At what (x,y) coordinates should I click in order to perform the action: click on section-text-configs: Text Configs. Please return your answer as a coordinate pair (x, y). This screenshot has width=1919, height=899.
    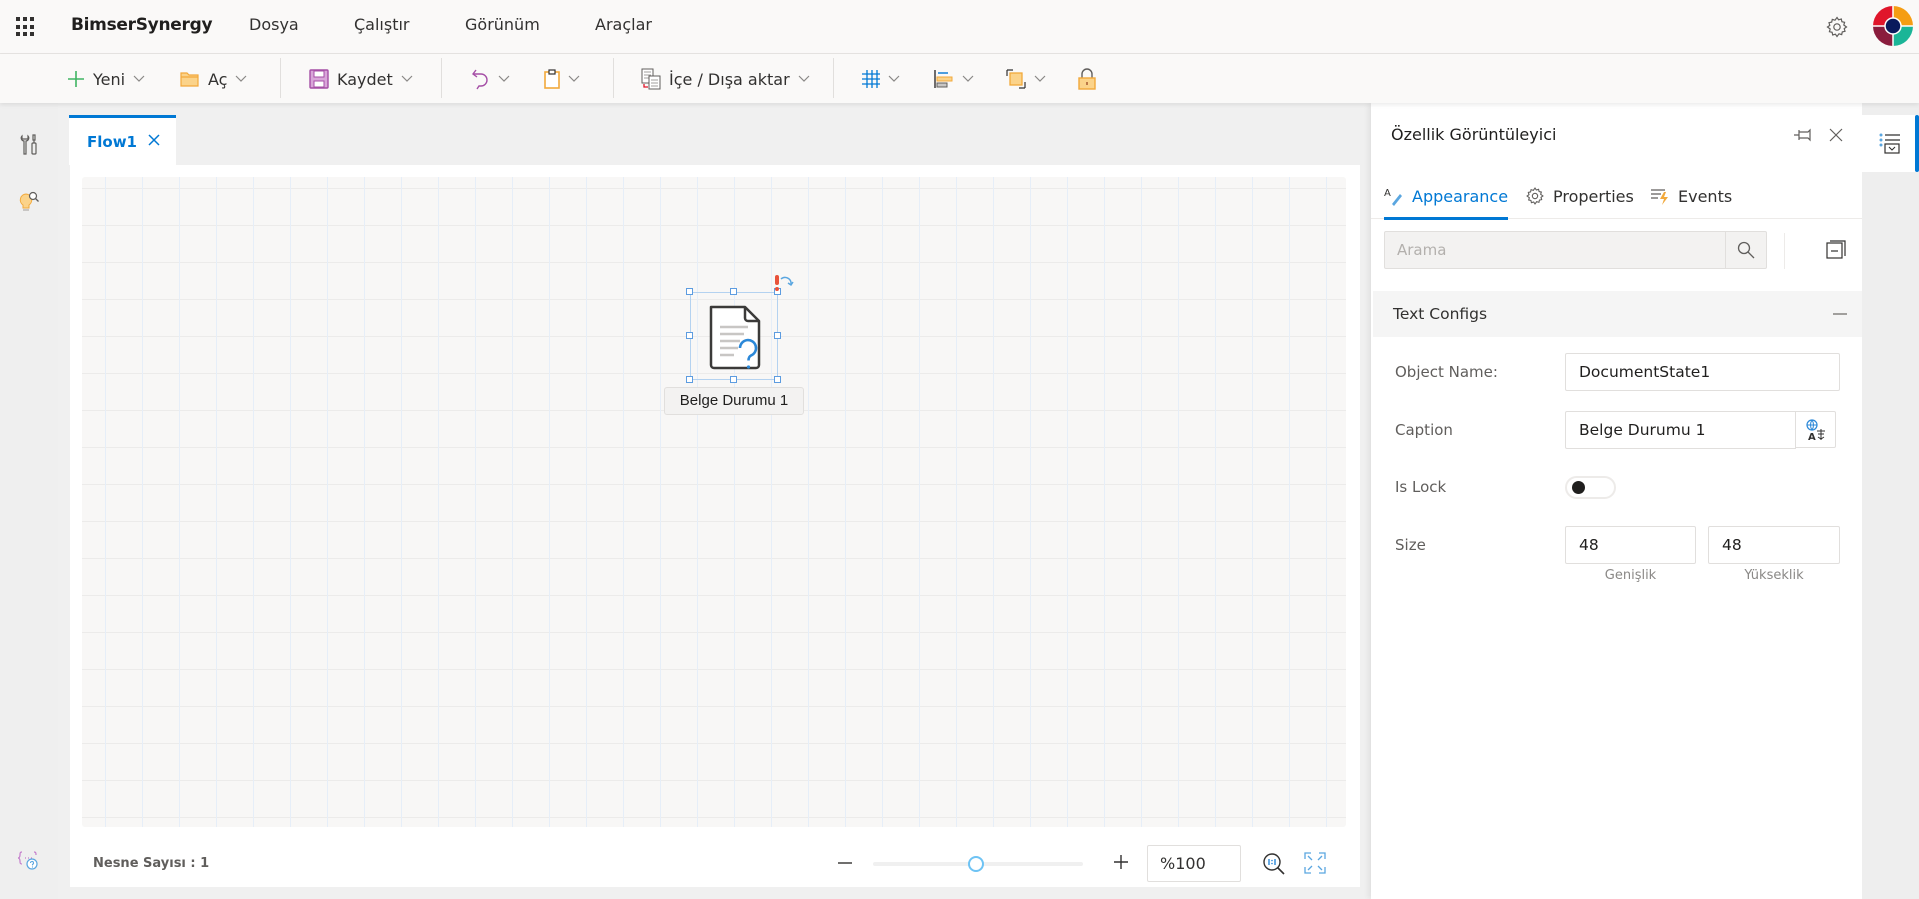
    Looking at the image, I should click on (1617, 314).